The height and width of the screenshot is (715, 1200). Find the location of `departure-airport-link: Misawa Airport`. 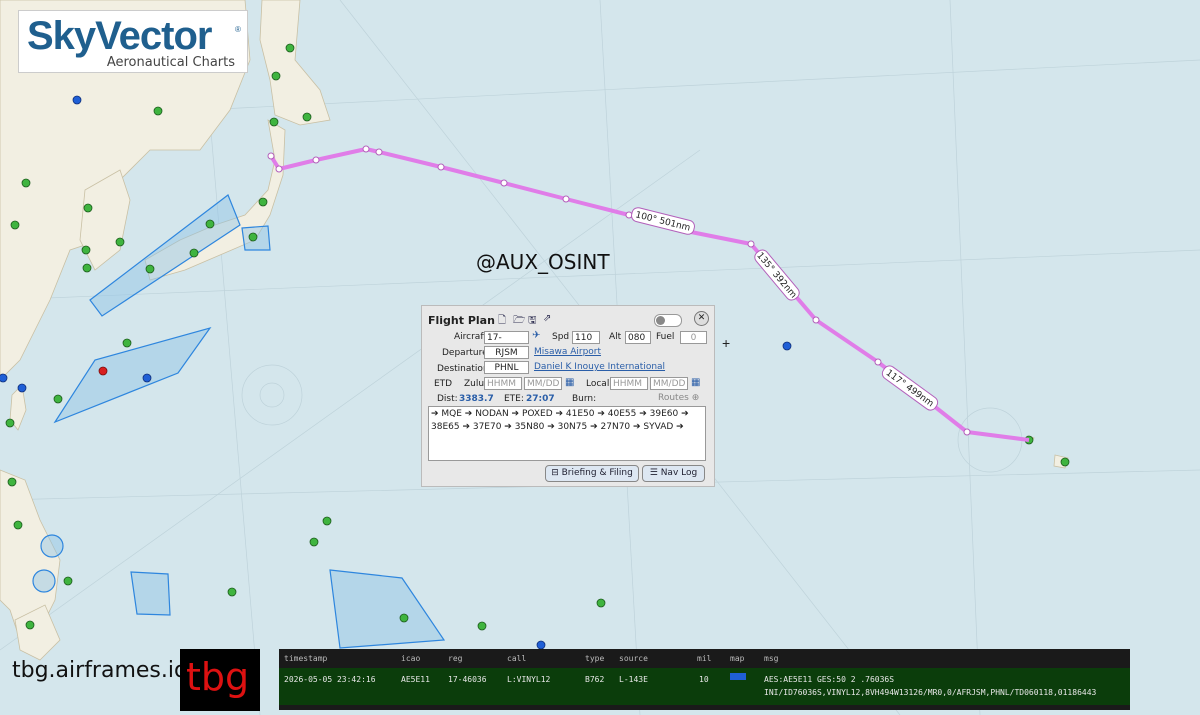

departure-airport-link: Misawa Airport is located at coordinates (567, 352).